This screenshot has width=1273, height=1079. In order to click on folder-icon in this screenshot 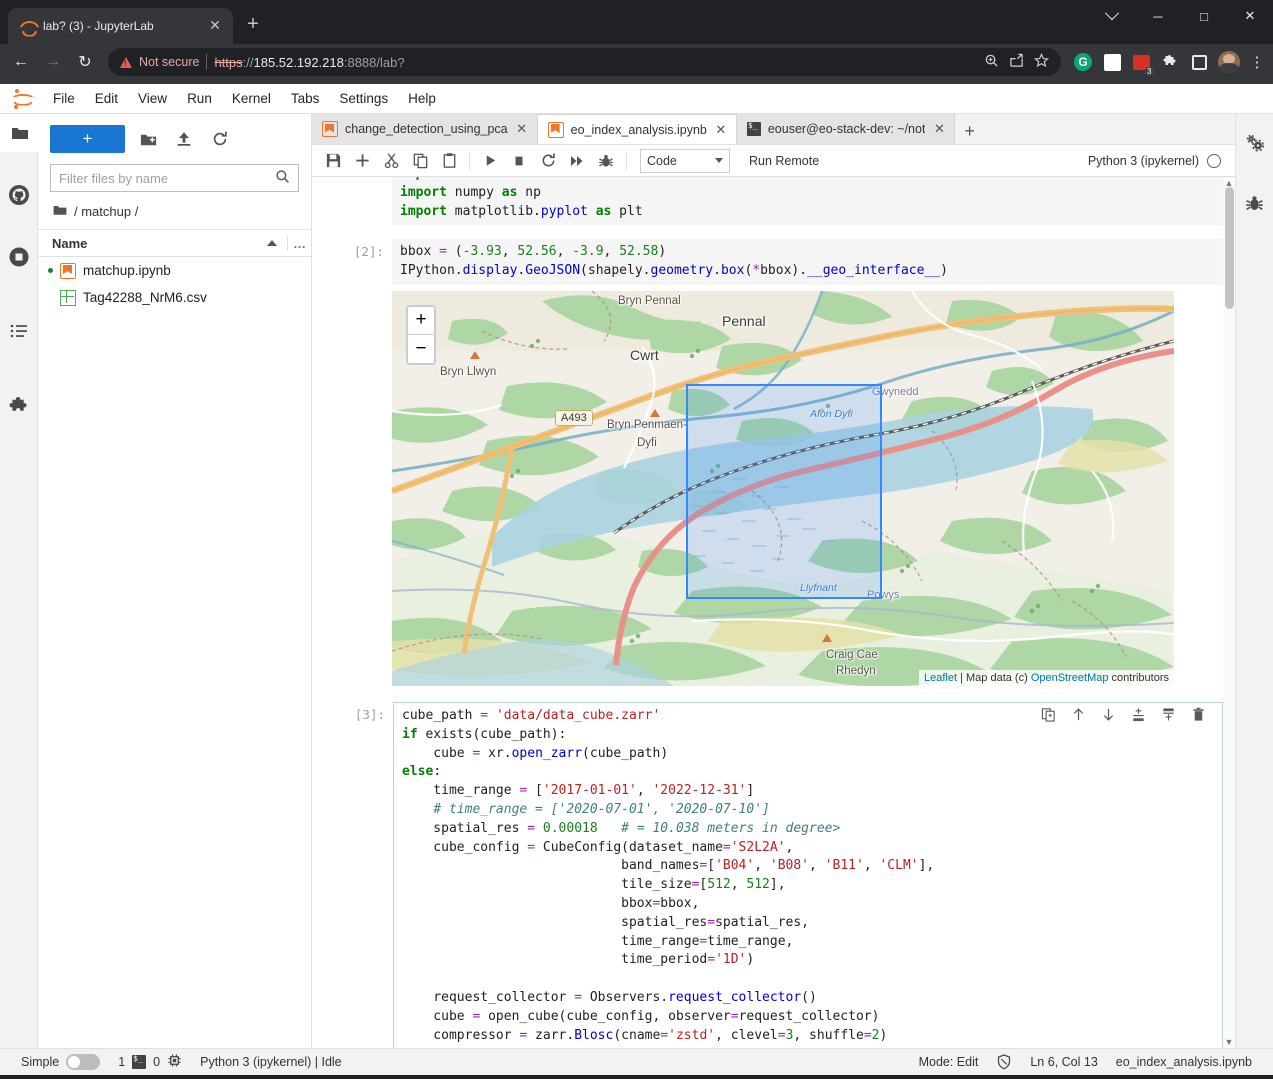, I will do `click(60, 211)`.